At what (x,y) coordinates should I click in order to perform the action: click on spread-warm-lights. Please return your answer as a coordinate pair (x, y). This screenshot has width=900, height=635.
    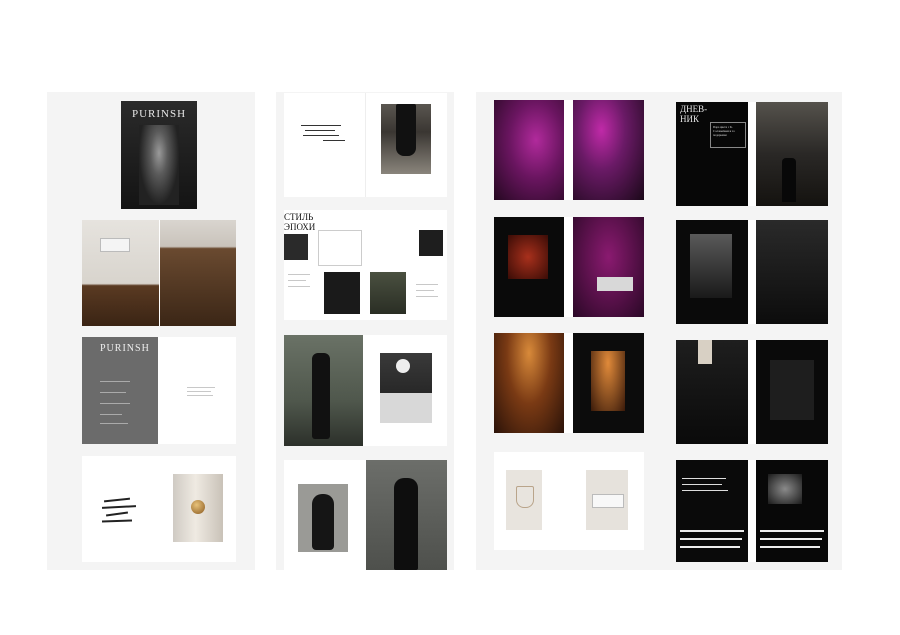
    Looking at the image, I should click on (569, 383).